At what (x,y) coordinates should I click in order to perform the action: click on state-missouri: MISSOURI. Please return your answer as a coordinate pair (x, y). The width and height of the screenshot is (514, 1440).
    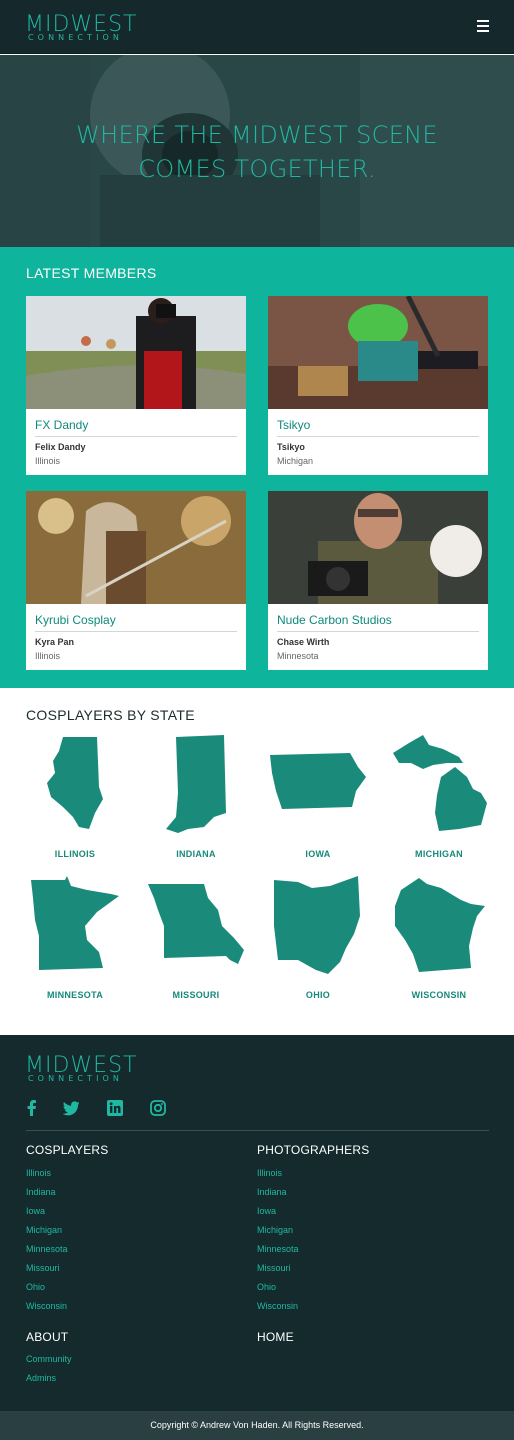
    Looking at the image, I should click on (196, 941).